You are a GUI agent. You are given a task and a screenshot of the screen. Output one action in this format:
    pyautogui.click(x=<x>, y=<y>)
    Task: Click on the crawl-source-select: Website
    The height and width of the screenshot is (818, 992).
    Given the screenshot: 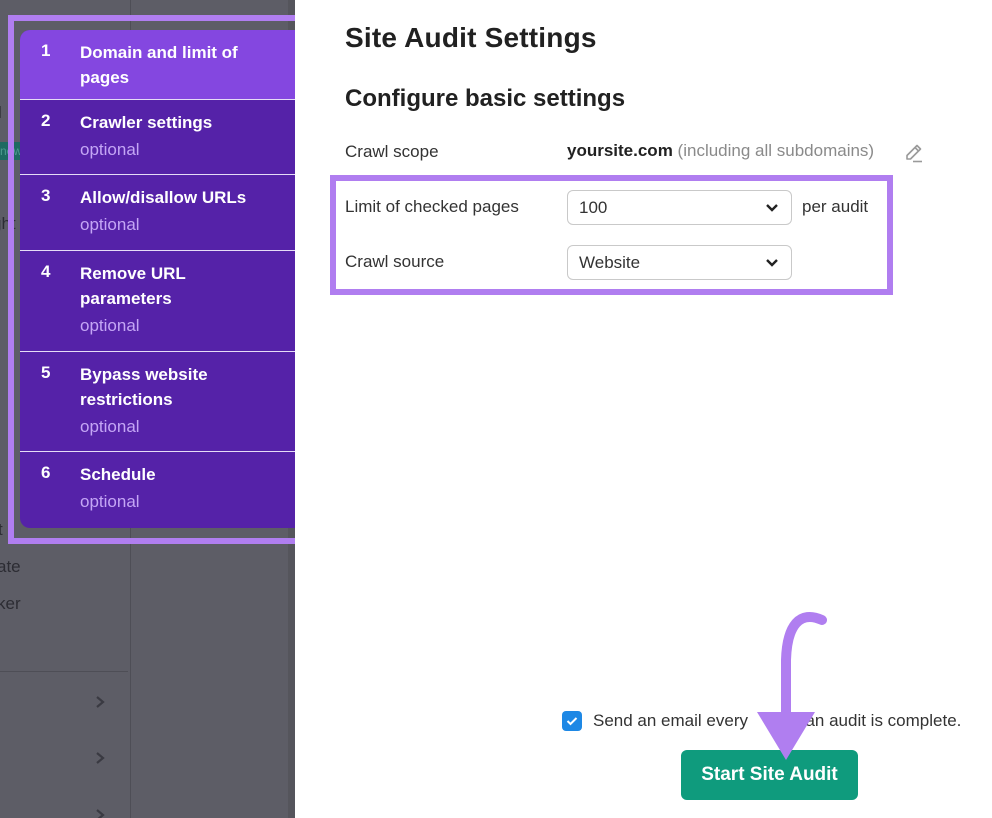 What is the action you would take?
    pyautogui.click(x=679, y=262)
    